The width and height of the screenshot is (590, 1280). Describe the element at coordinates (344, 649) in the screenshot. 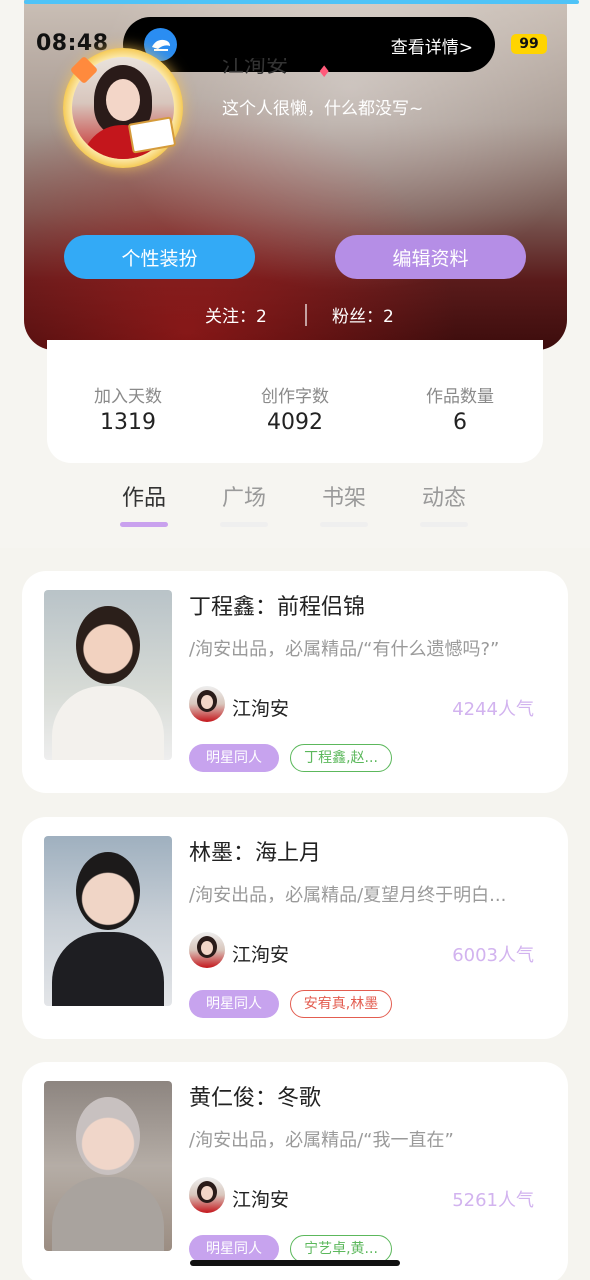

I see `work-description: /洵安出品，必属精品/“有什么遗憾吗?”` at that location.